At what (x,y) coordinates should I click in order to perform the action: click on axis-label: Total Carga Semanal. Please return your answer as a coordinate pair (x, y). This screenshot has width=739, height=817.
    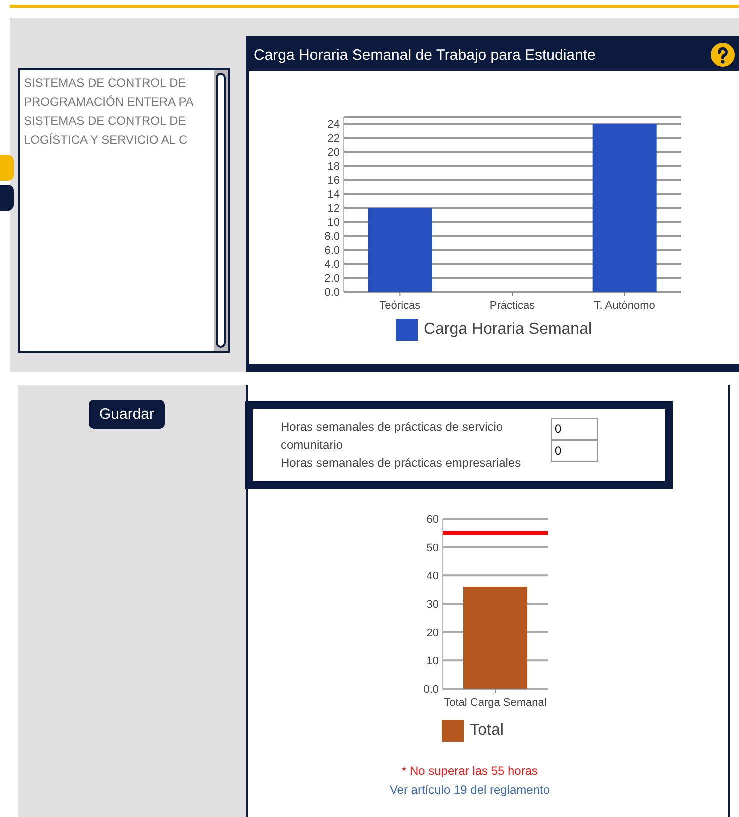
    Looking at the image, I should click on (495, 703).